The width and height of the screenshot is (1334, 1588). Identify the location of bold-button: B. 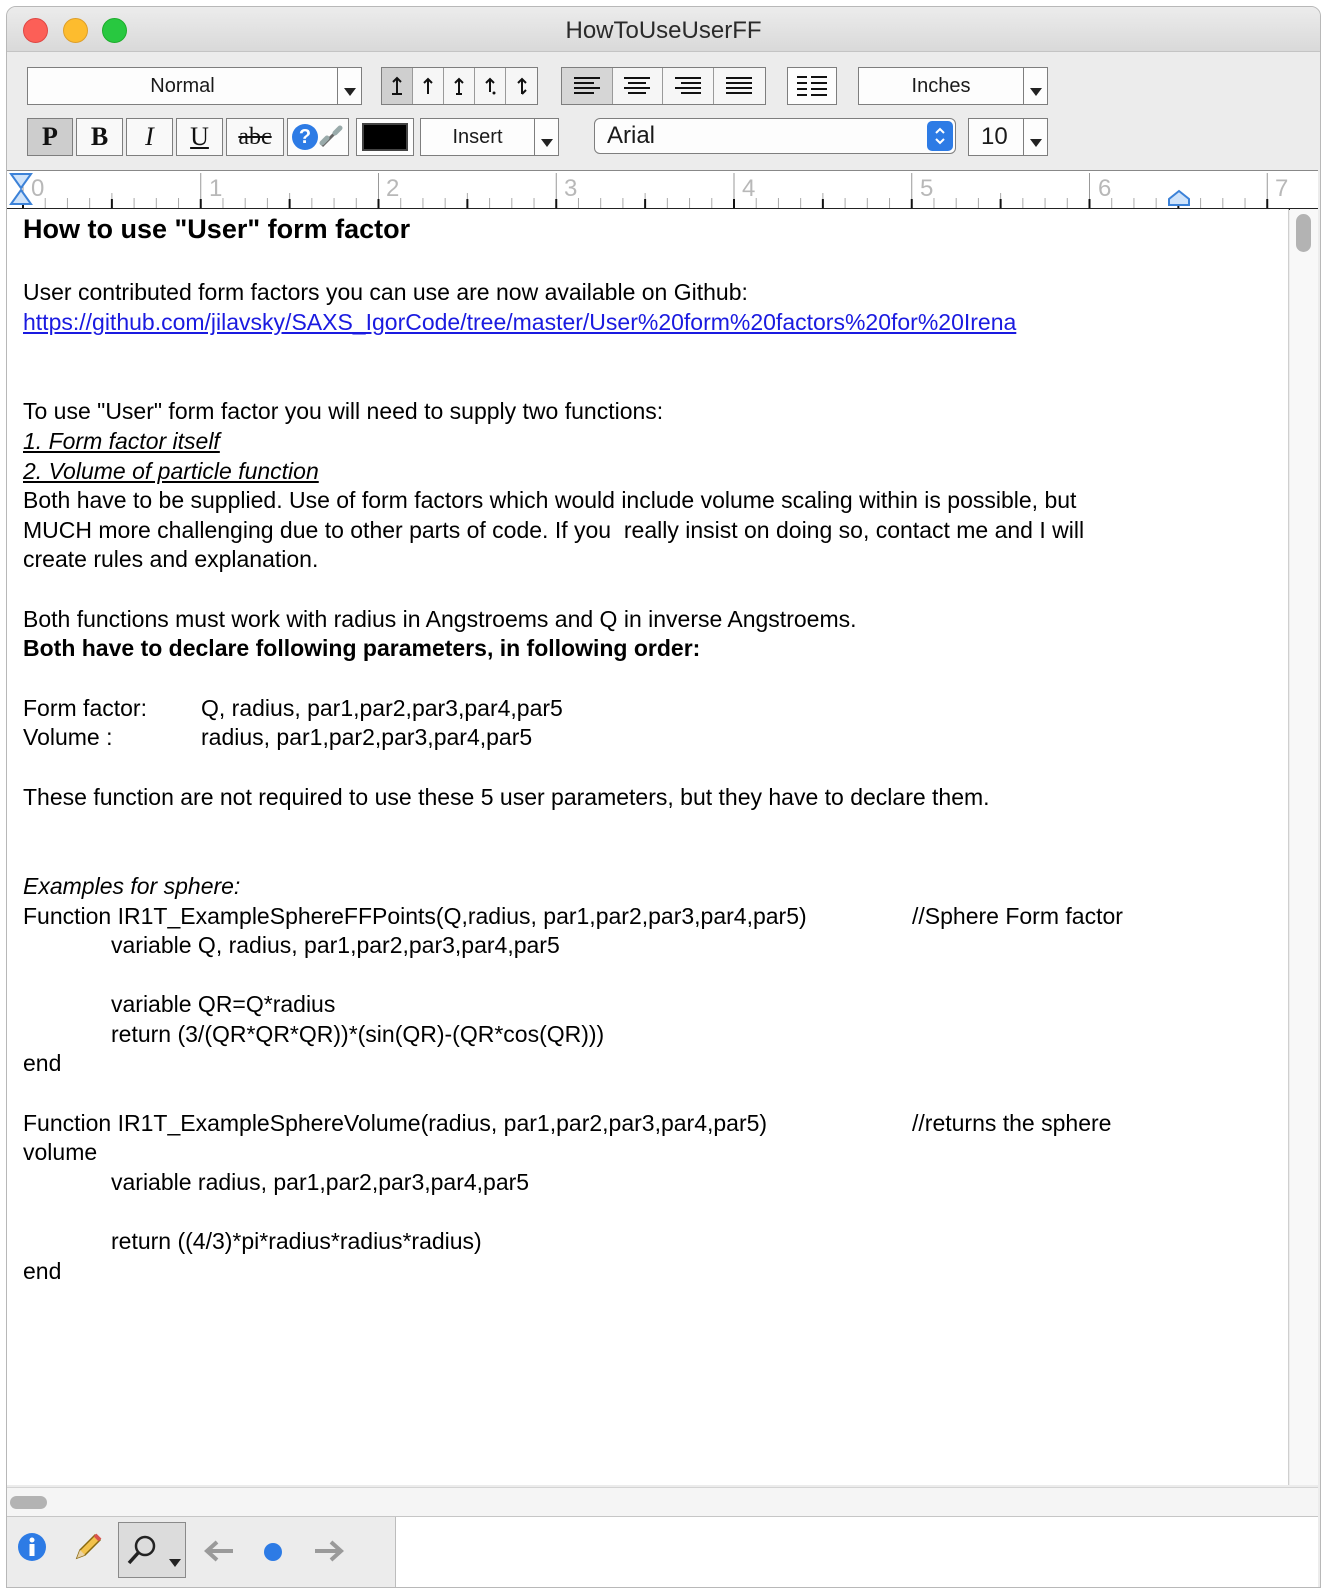
(99, 137).